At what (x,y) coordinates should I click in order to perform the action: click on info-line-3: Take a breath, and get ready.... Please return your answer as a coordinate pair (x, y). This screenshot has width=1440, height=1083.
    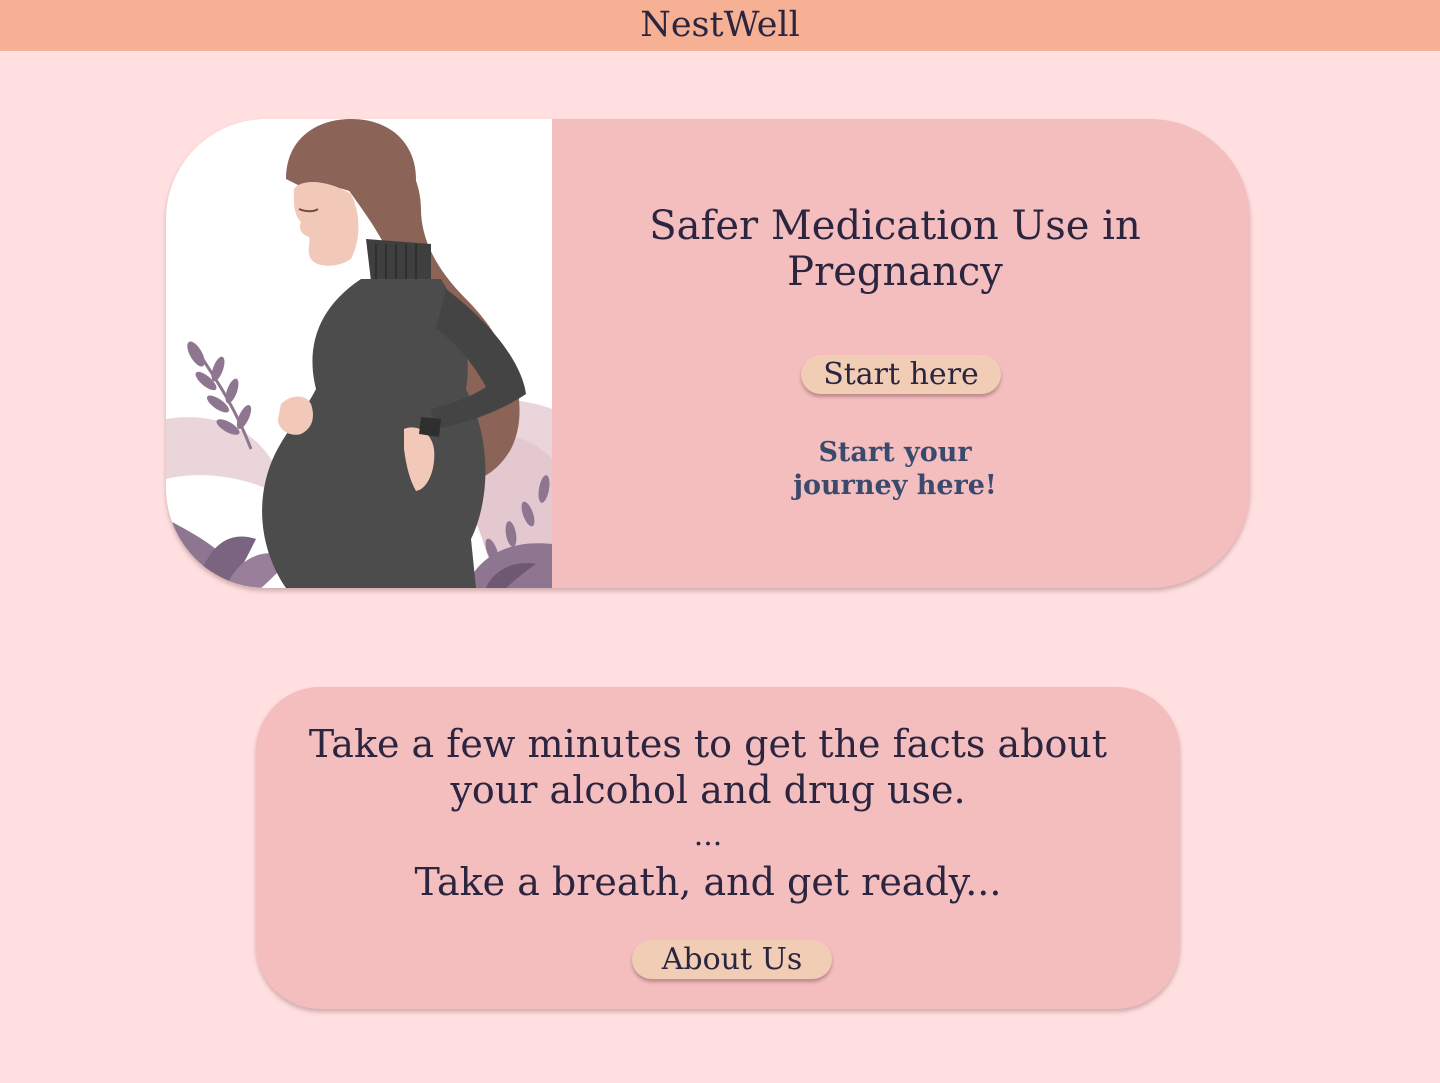
    Looking at the image, I should click on (708, 882).